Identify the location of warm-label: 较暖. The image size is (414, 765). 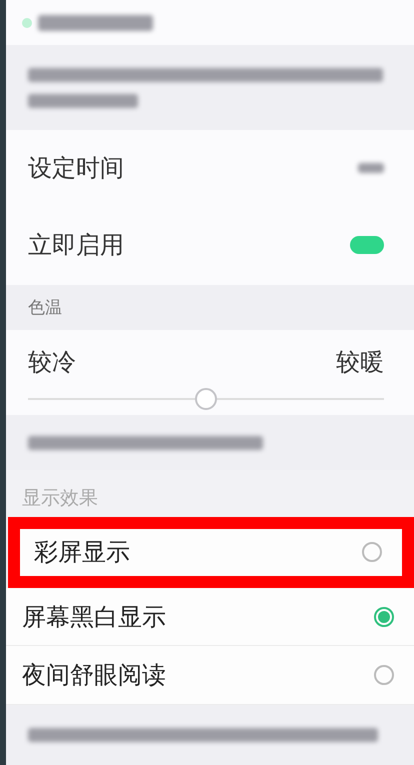
(360, 362).